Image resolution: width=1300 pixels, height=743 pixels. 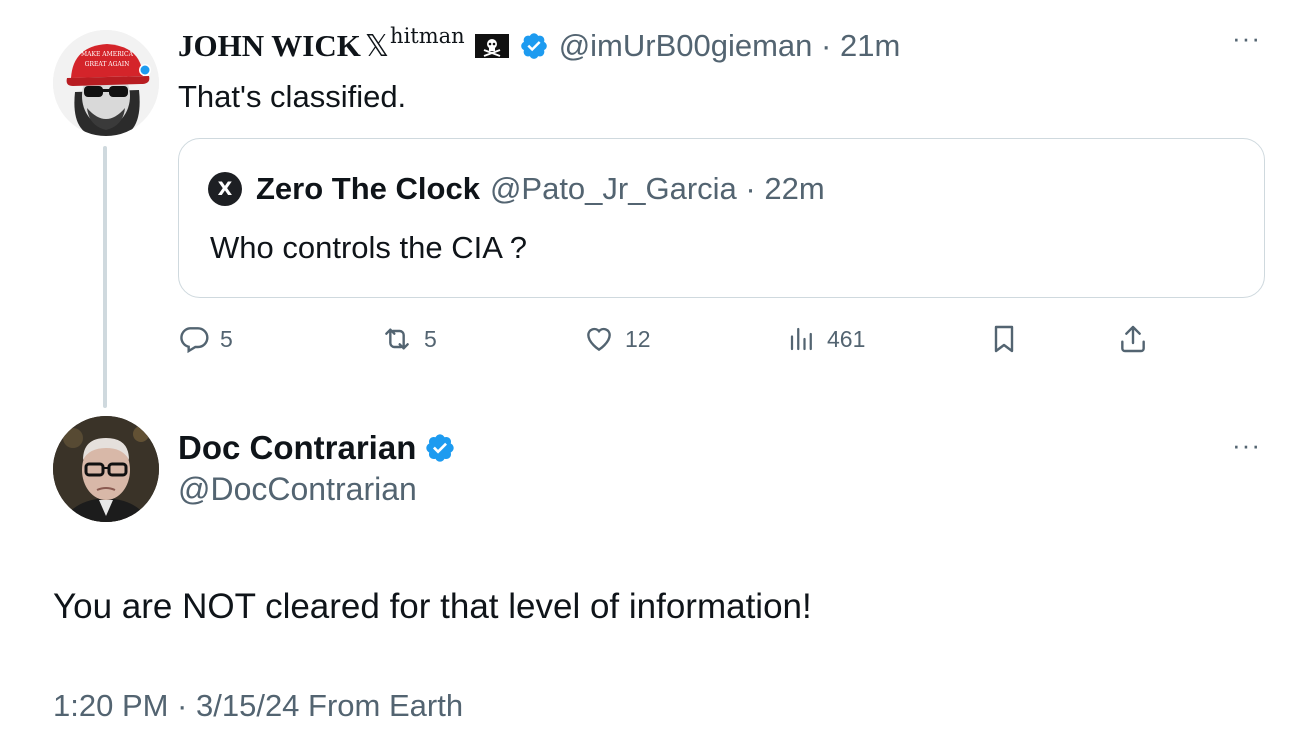 What do you see at coordinates (1246, 38) in the screenshot?
I see `tweet1-more-options-icon: ···` at bounding box center [1246, 38].